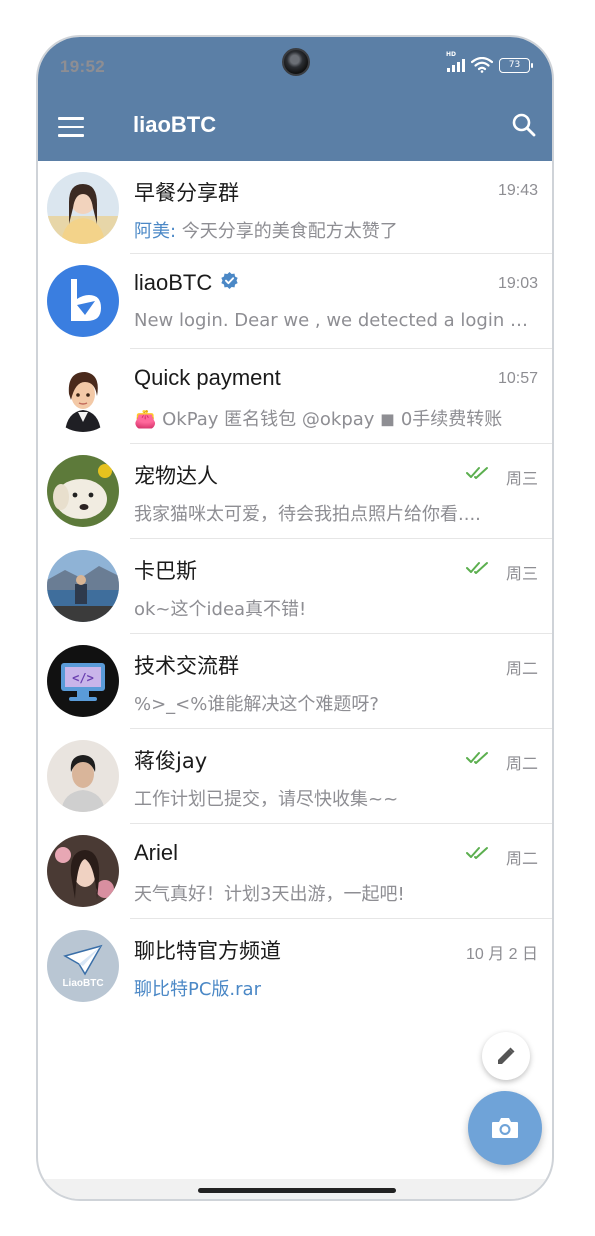 Image resolution: width=595 pixels, height=1236 pixels. What do you see at coordinates (156, 852) in the screenshot?
I see `chat-name: Ariel` at bounding box center [156, 852].